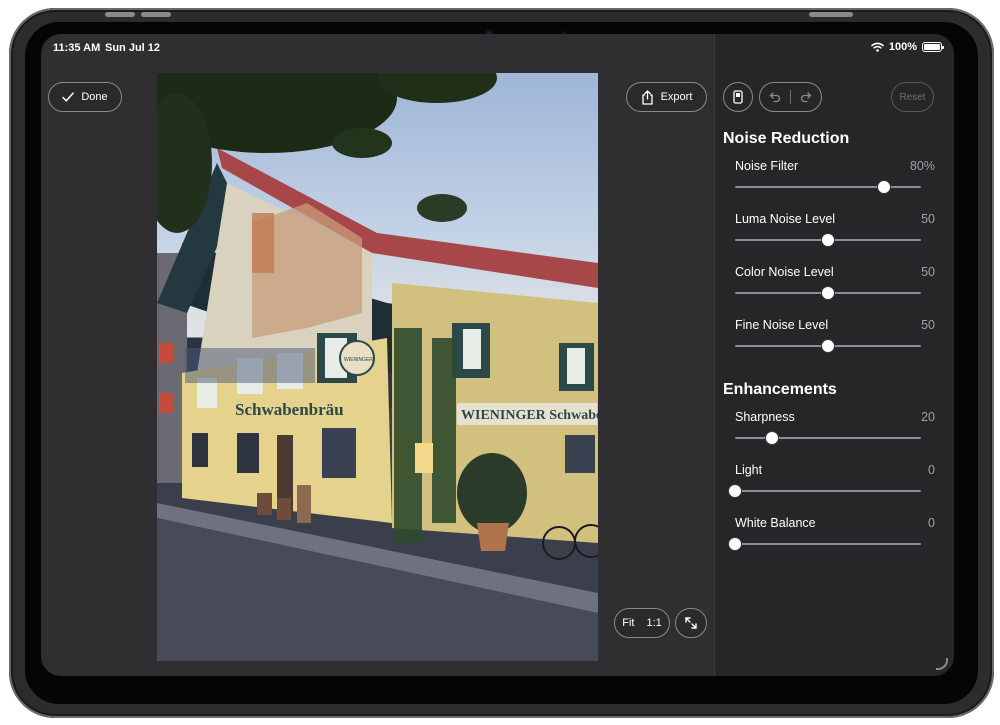  I want to click on undo-icon, so click(775, 97).